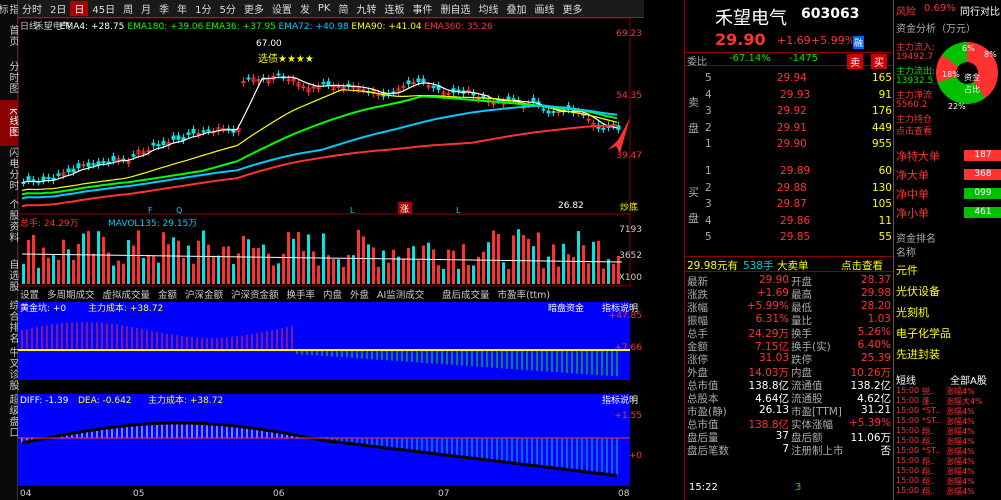 The width and height of the screenshot is (1001, 500). Describe the element at coordinates (793, 266) in the screenshot. I see `sum3: 大卖单` at that location.